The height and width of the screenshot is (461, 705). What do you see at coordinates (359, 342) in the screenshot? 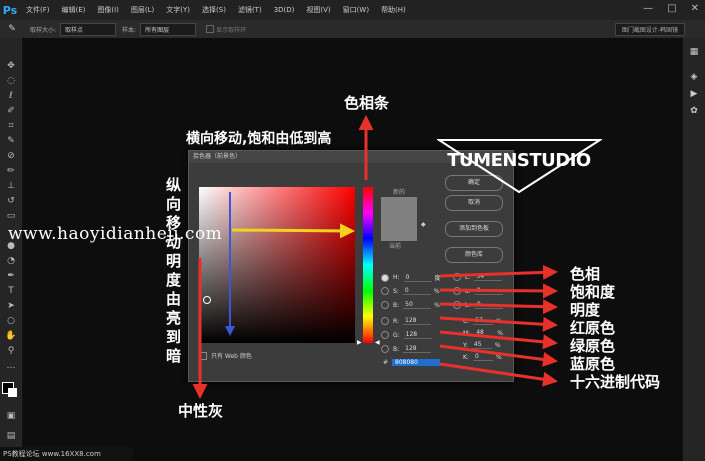
I see `hue-slider-left-arrow-icon: ▶` at bounding box center [359, 342].